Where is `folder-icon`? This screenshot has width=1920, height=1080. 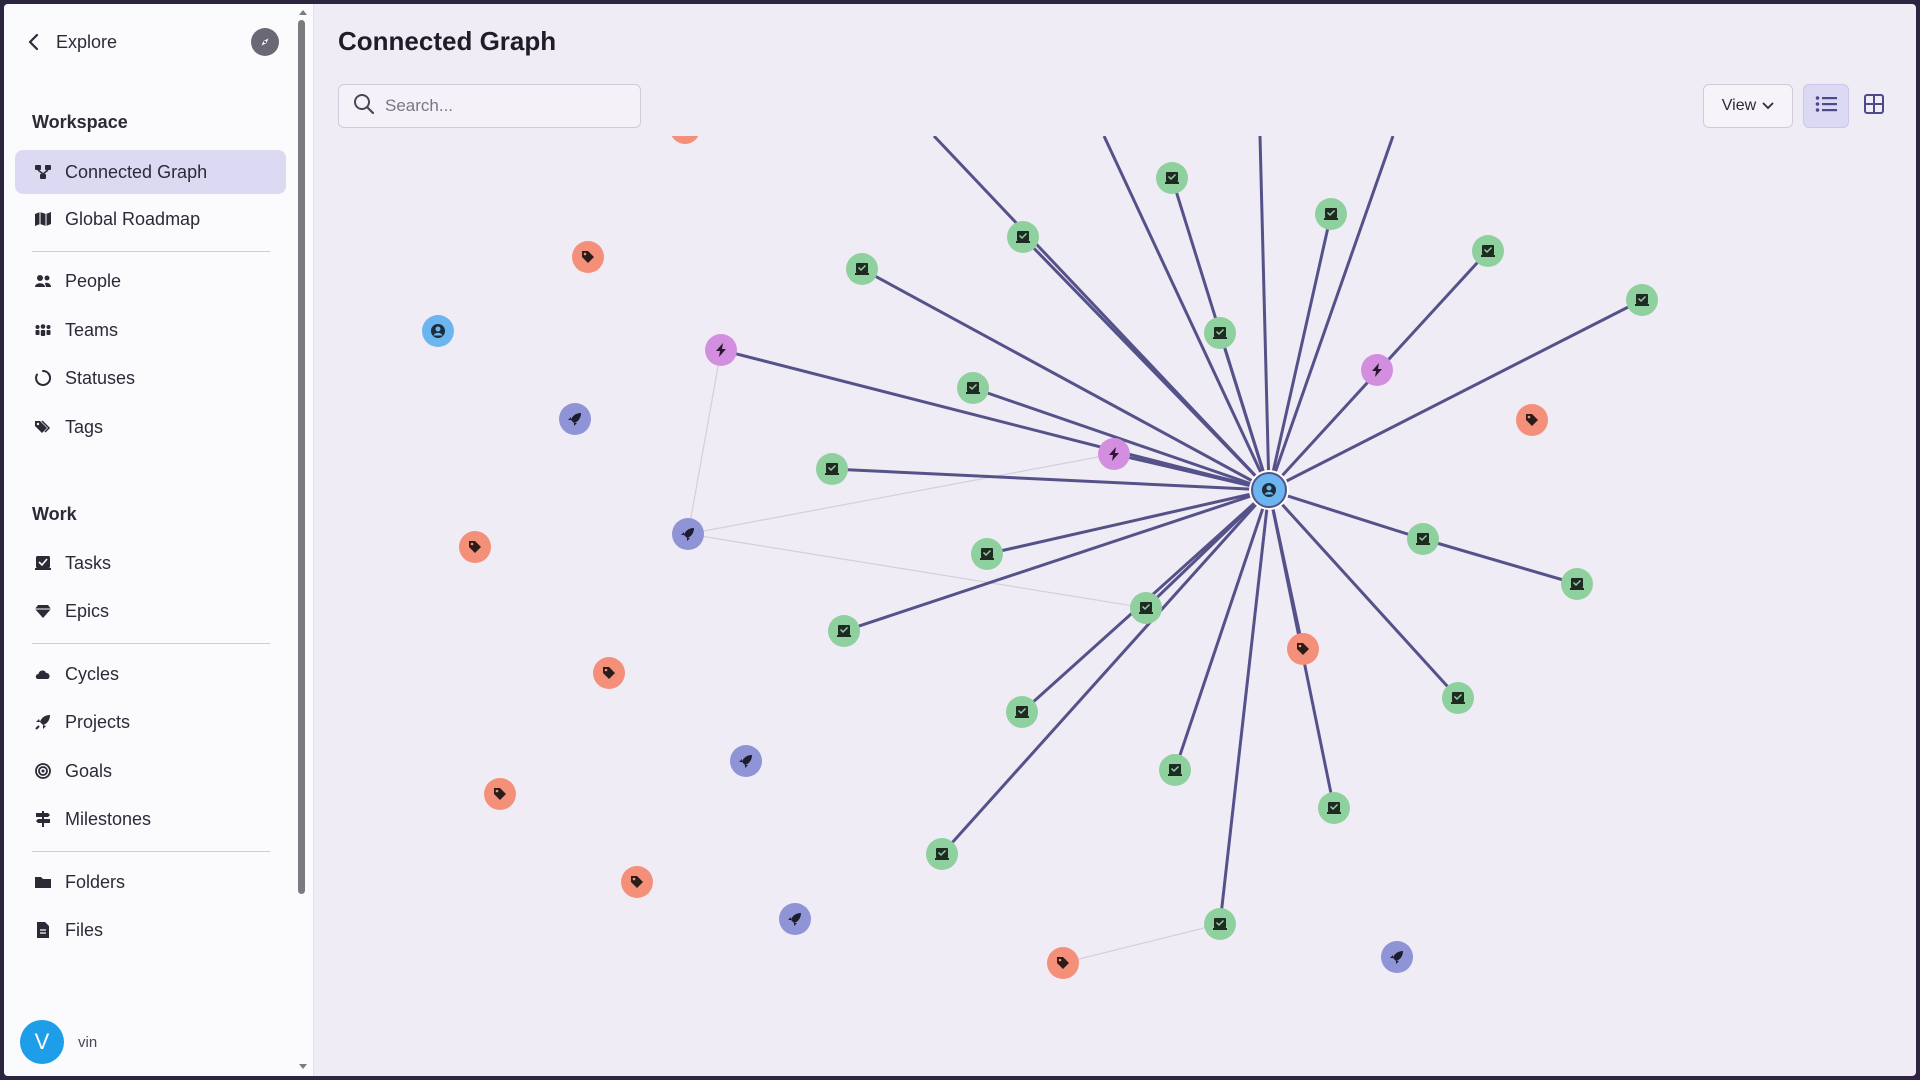 folder-icon is located at coordinates (43, 882).